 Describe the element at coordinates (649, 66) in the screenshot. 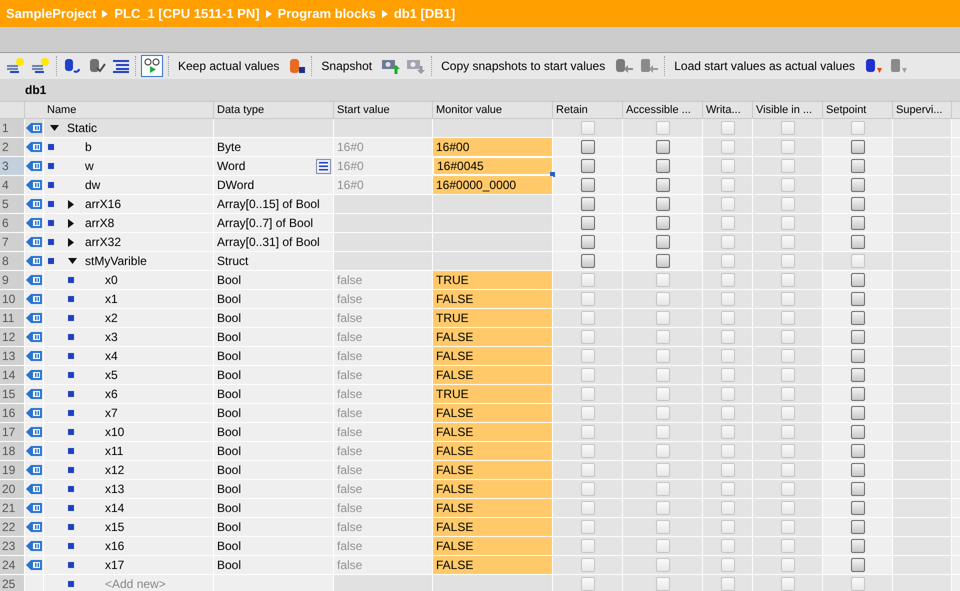

I see `database-arrow-icon` at that location.